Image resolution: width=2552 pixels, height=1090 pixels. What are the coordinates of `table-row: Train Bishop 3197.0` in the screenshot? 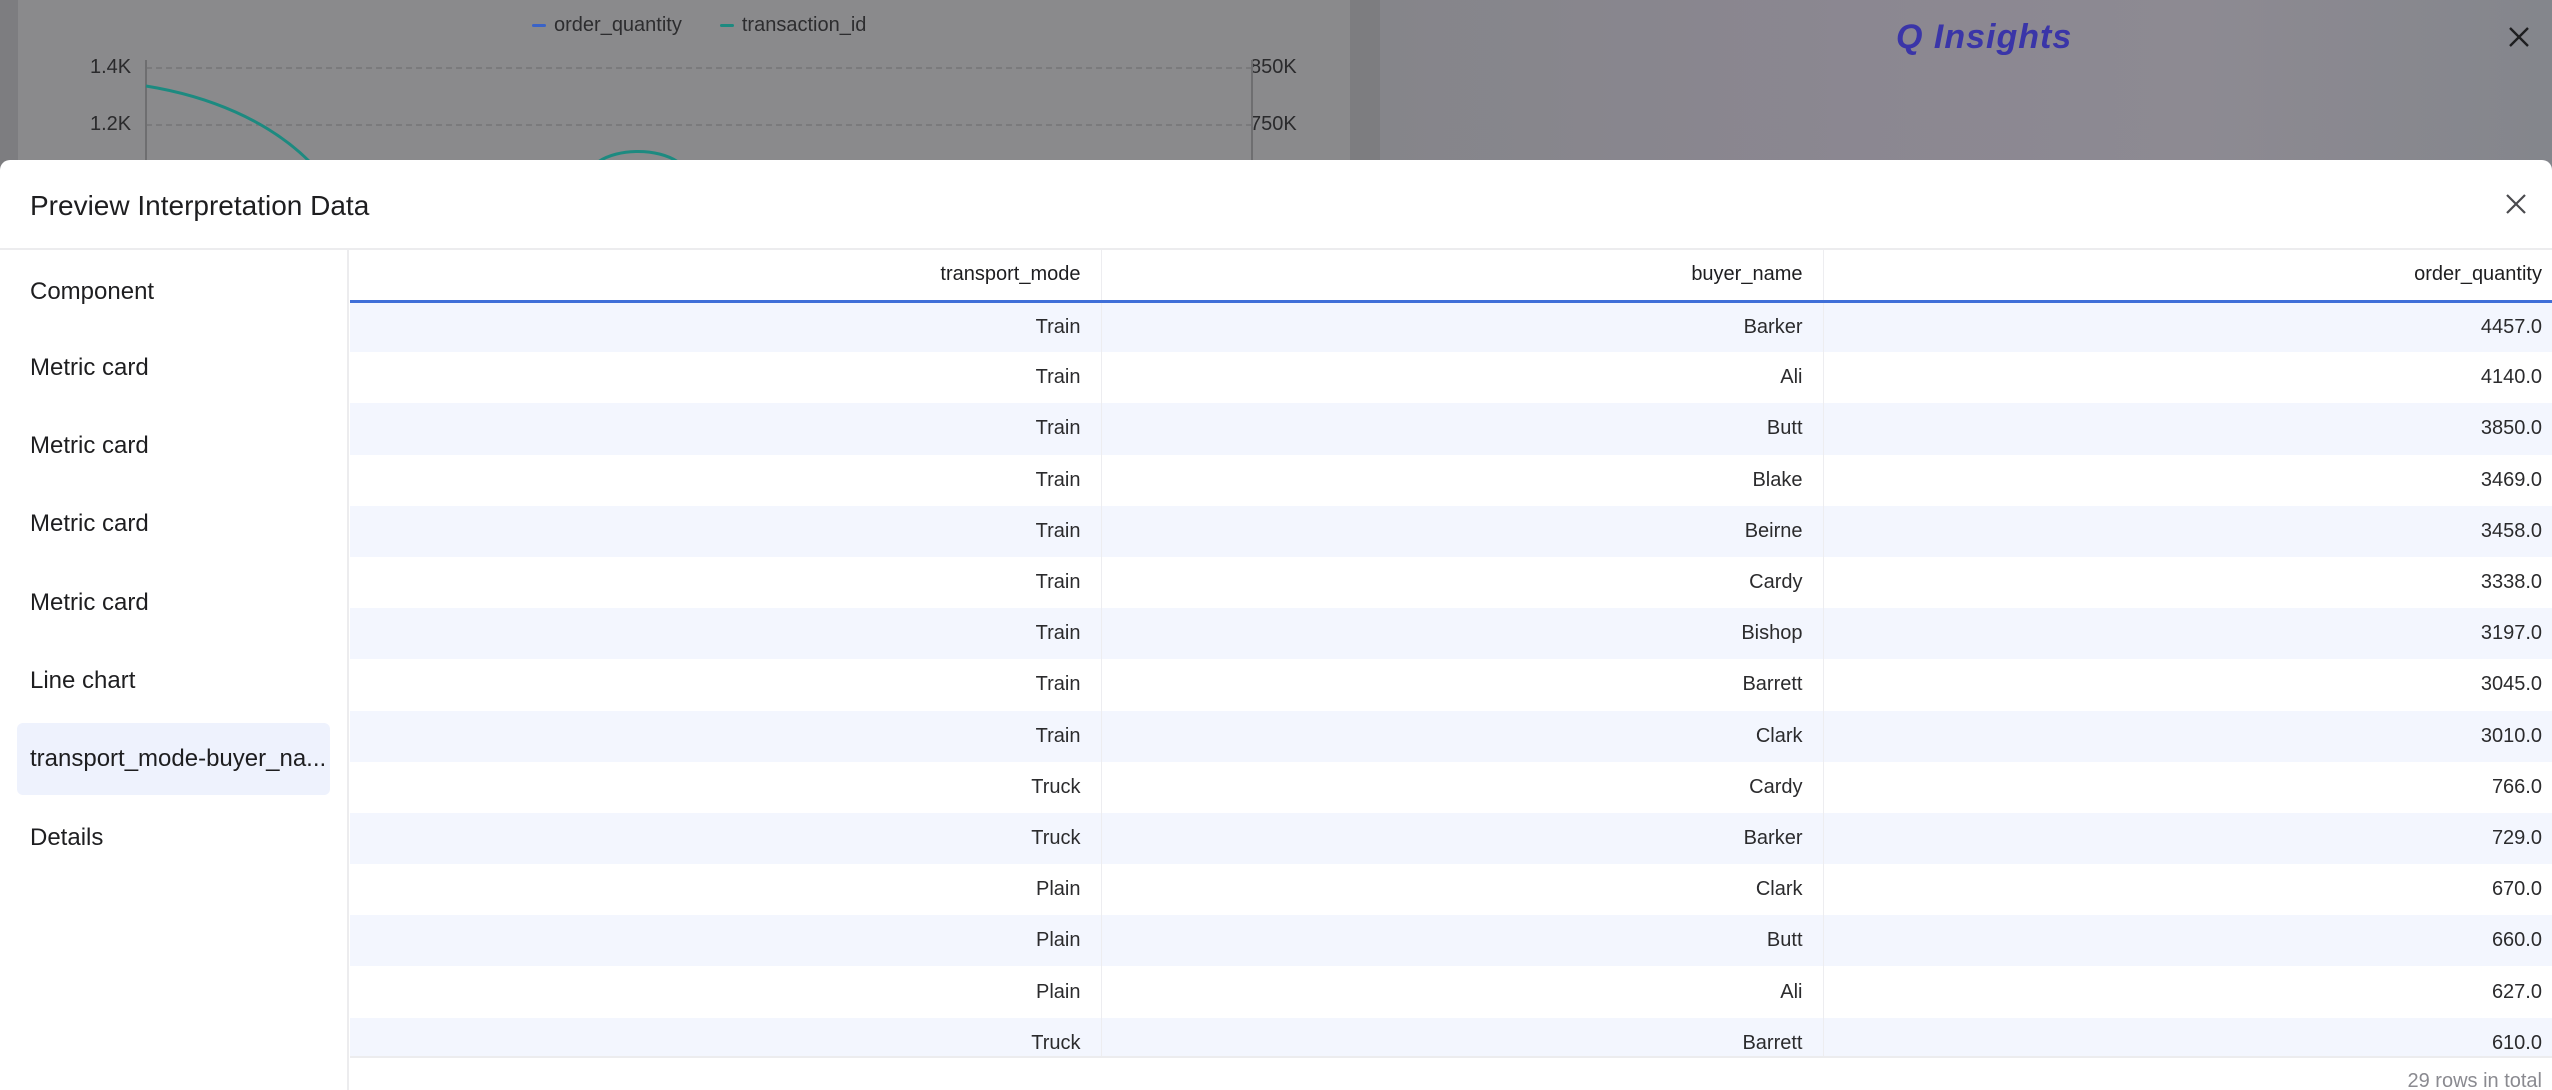 It's located at (1451, 634).